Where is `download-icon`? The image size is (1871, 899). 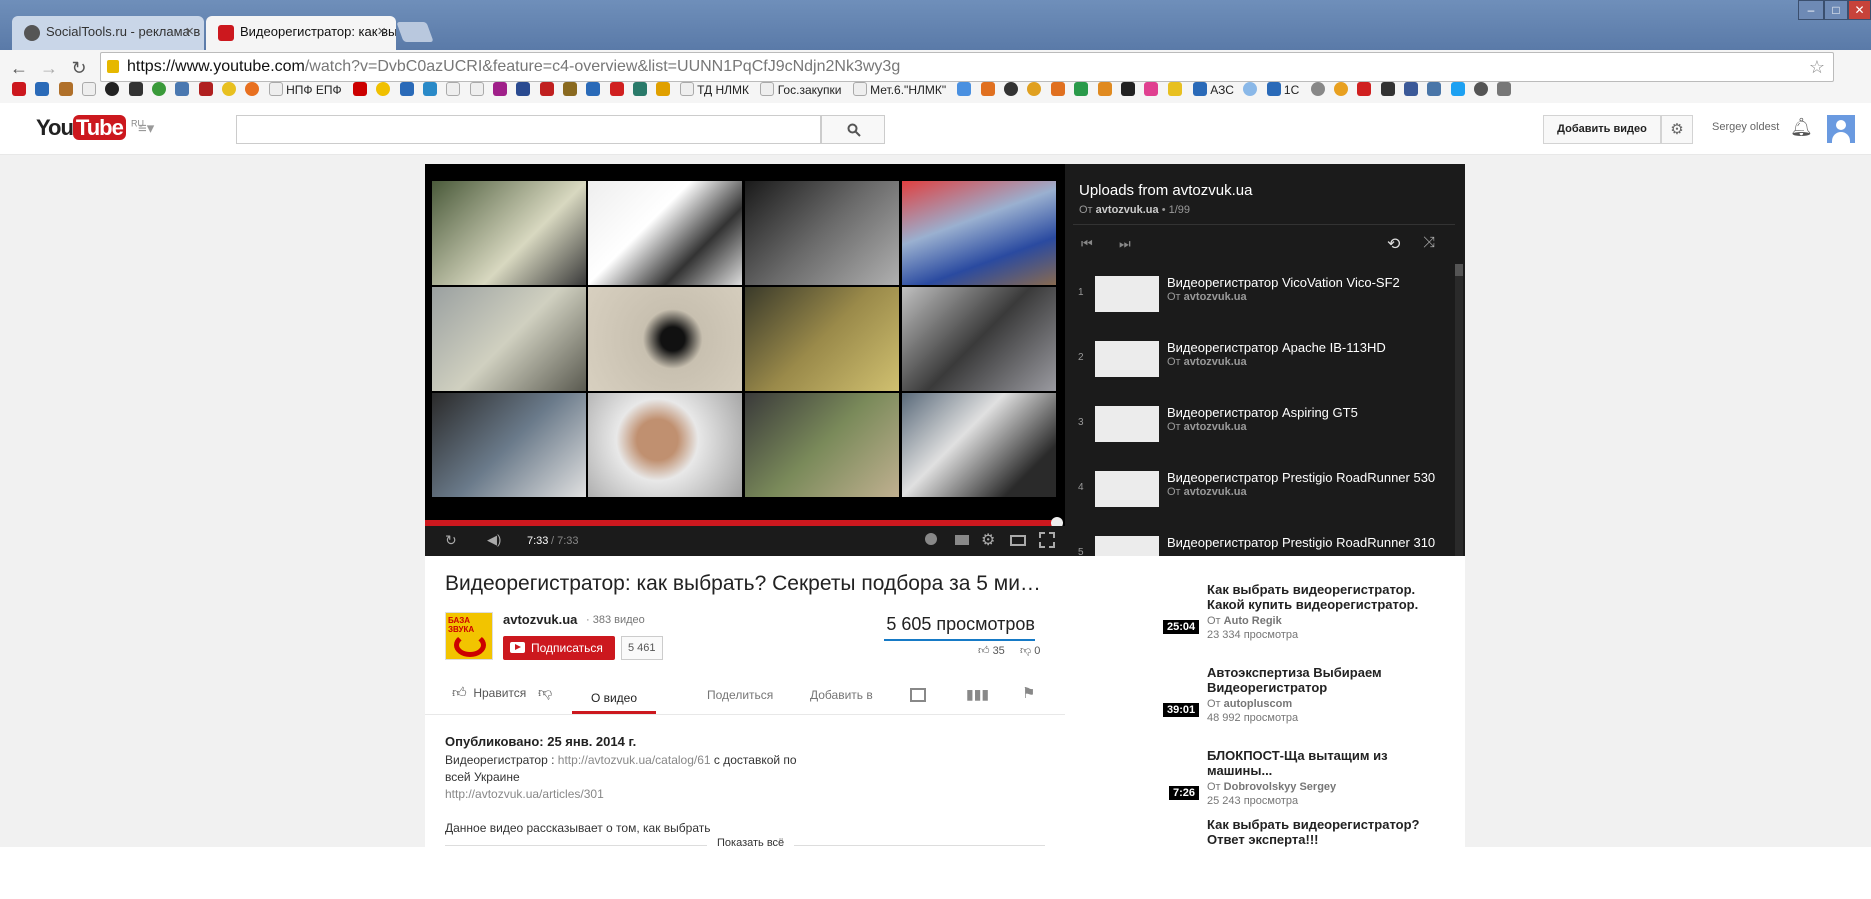
download-icon is located at coordinates (1504, 89).